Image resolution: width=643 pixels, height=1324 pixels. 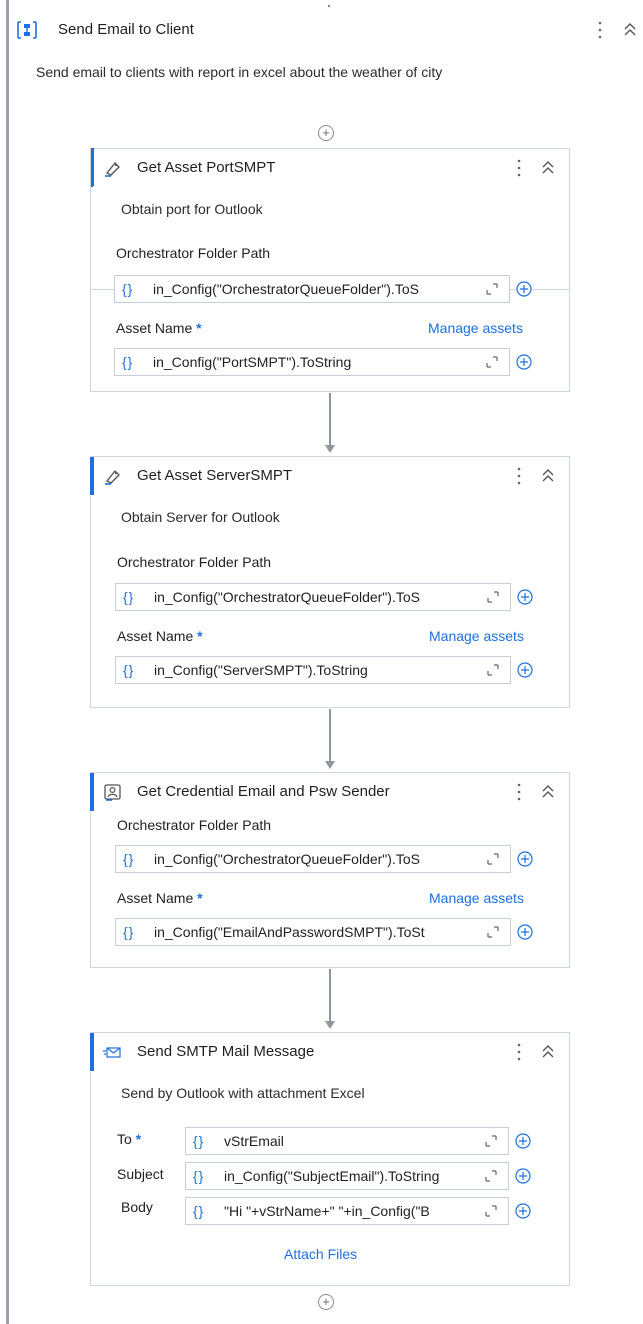 I want to click on activity-title: Get Asset ServerSMPT, so click(x=215, y=475).